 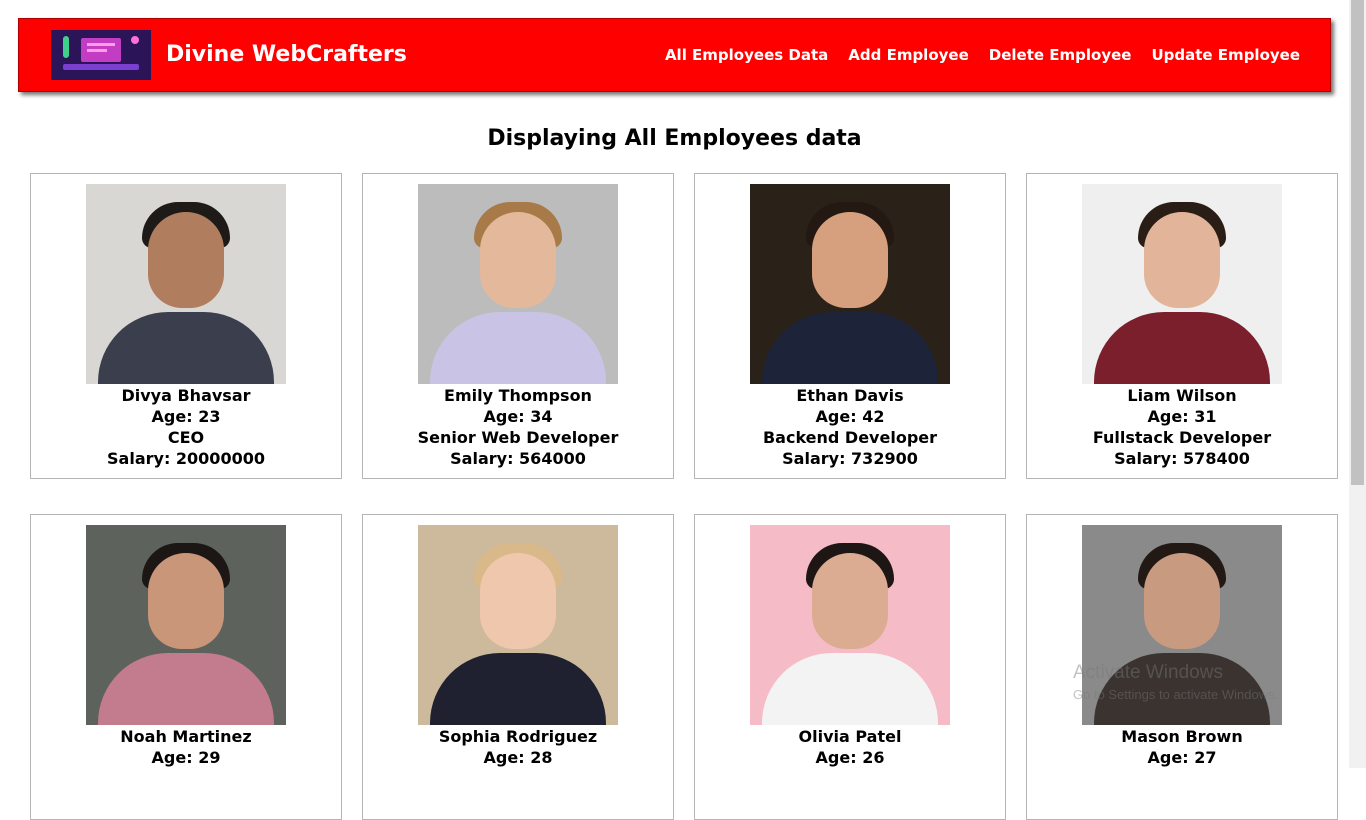 What do you see at coordinates (674, 138) in the screenshot?
I see `page-title: Displaying All Employees data` at bounding box center [674, 138].